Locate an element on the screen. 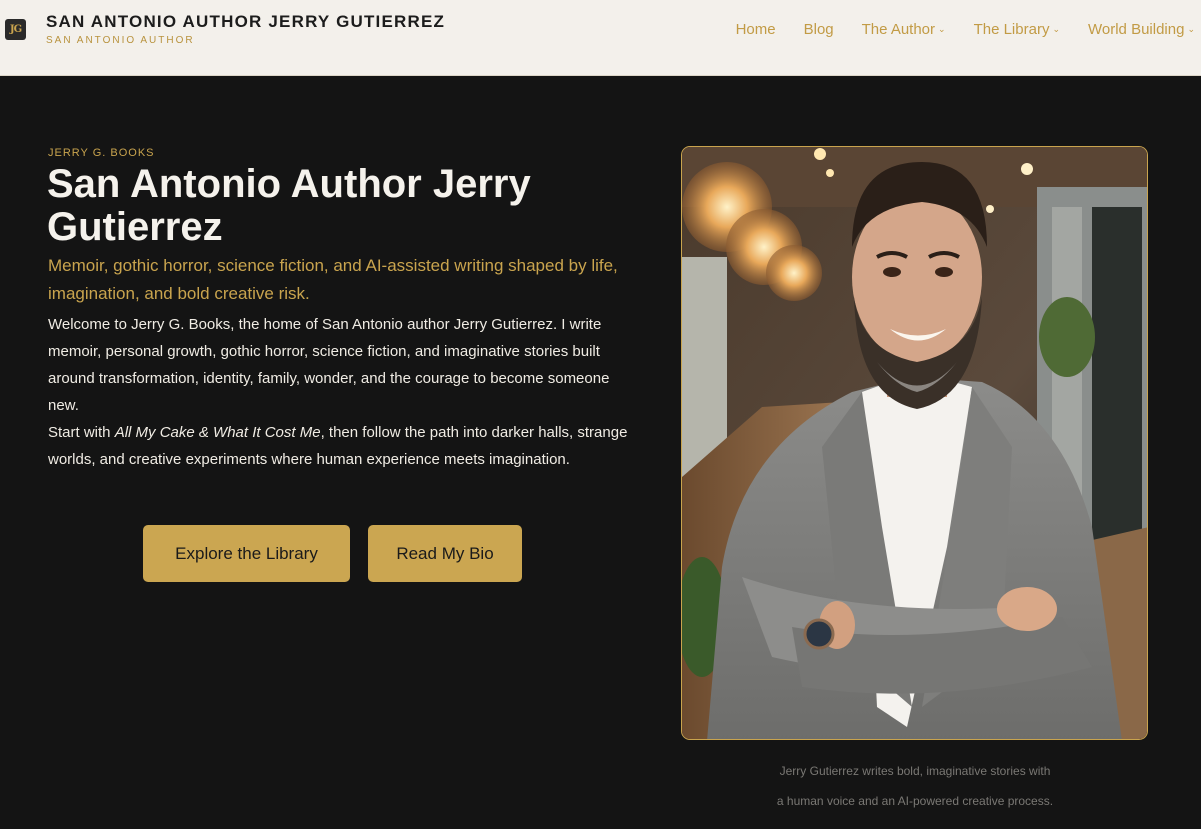 The width and height of the screenshot is (1201, 829). nav-the-author: The Author ⌄ is located at coordinates (904, 29).